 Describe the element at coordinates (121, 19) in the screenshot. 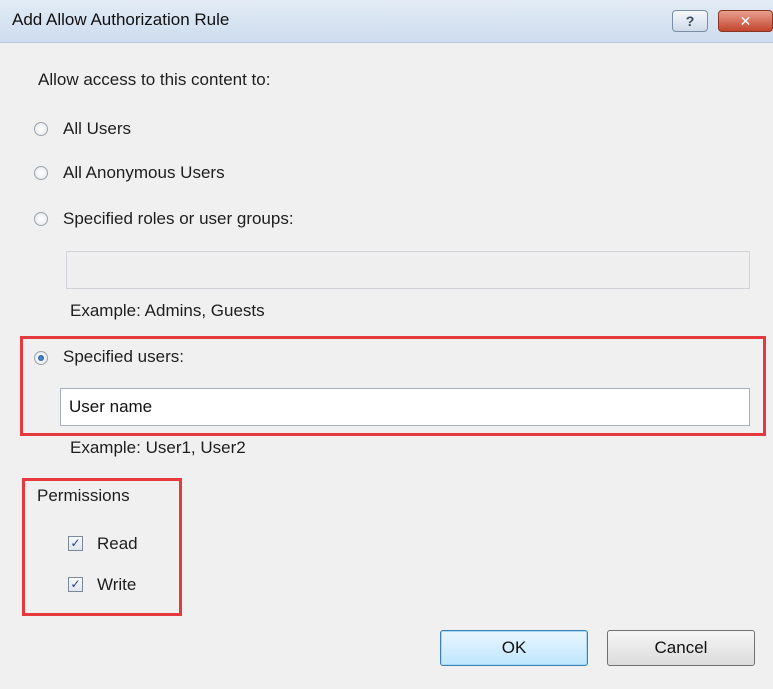

I see `dialog-title: Add Allow Authorization Rule` at that location.